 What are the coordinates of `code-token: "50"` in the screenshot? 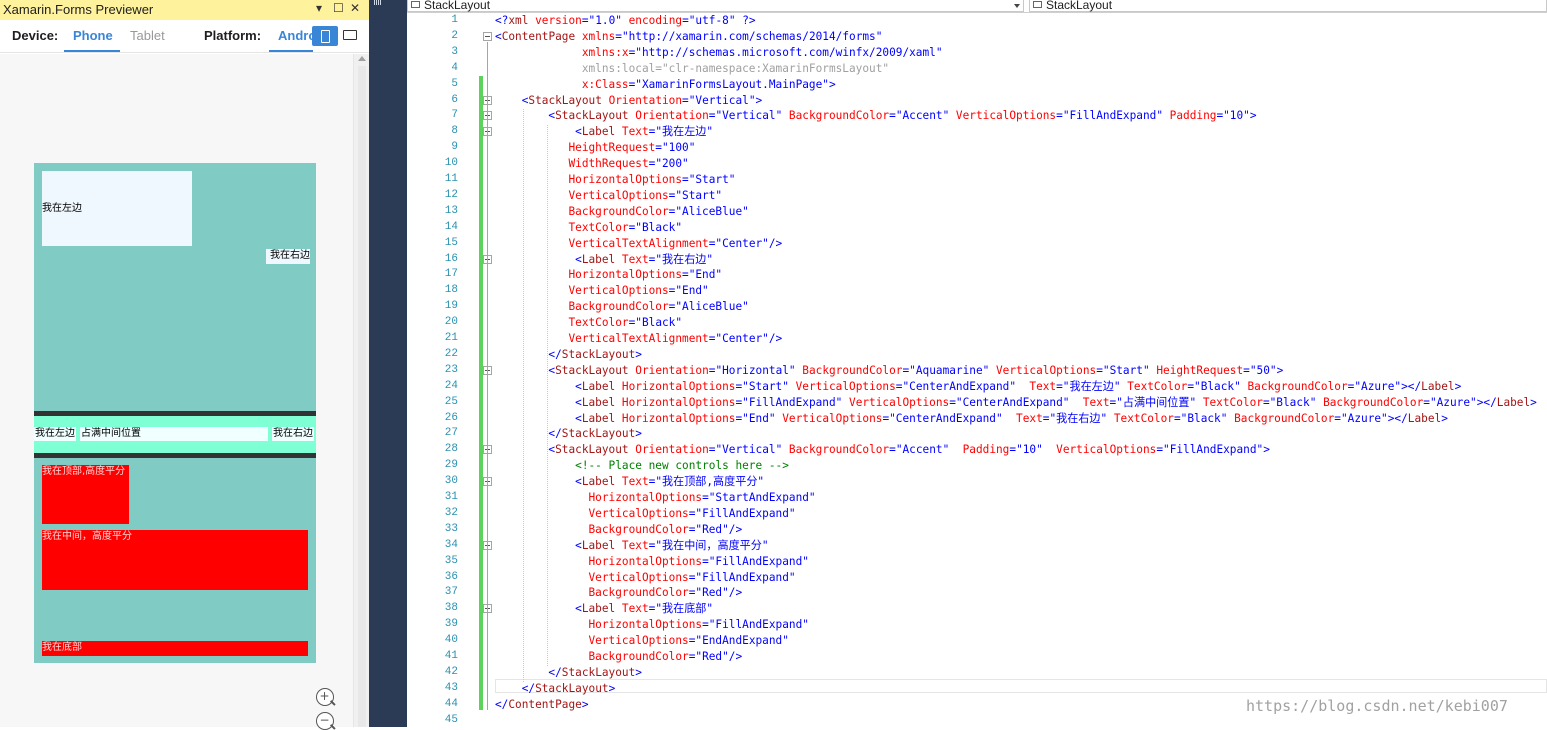 It's located at (1263, 370).